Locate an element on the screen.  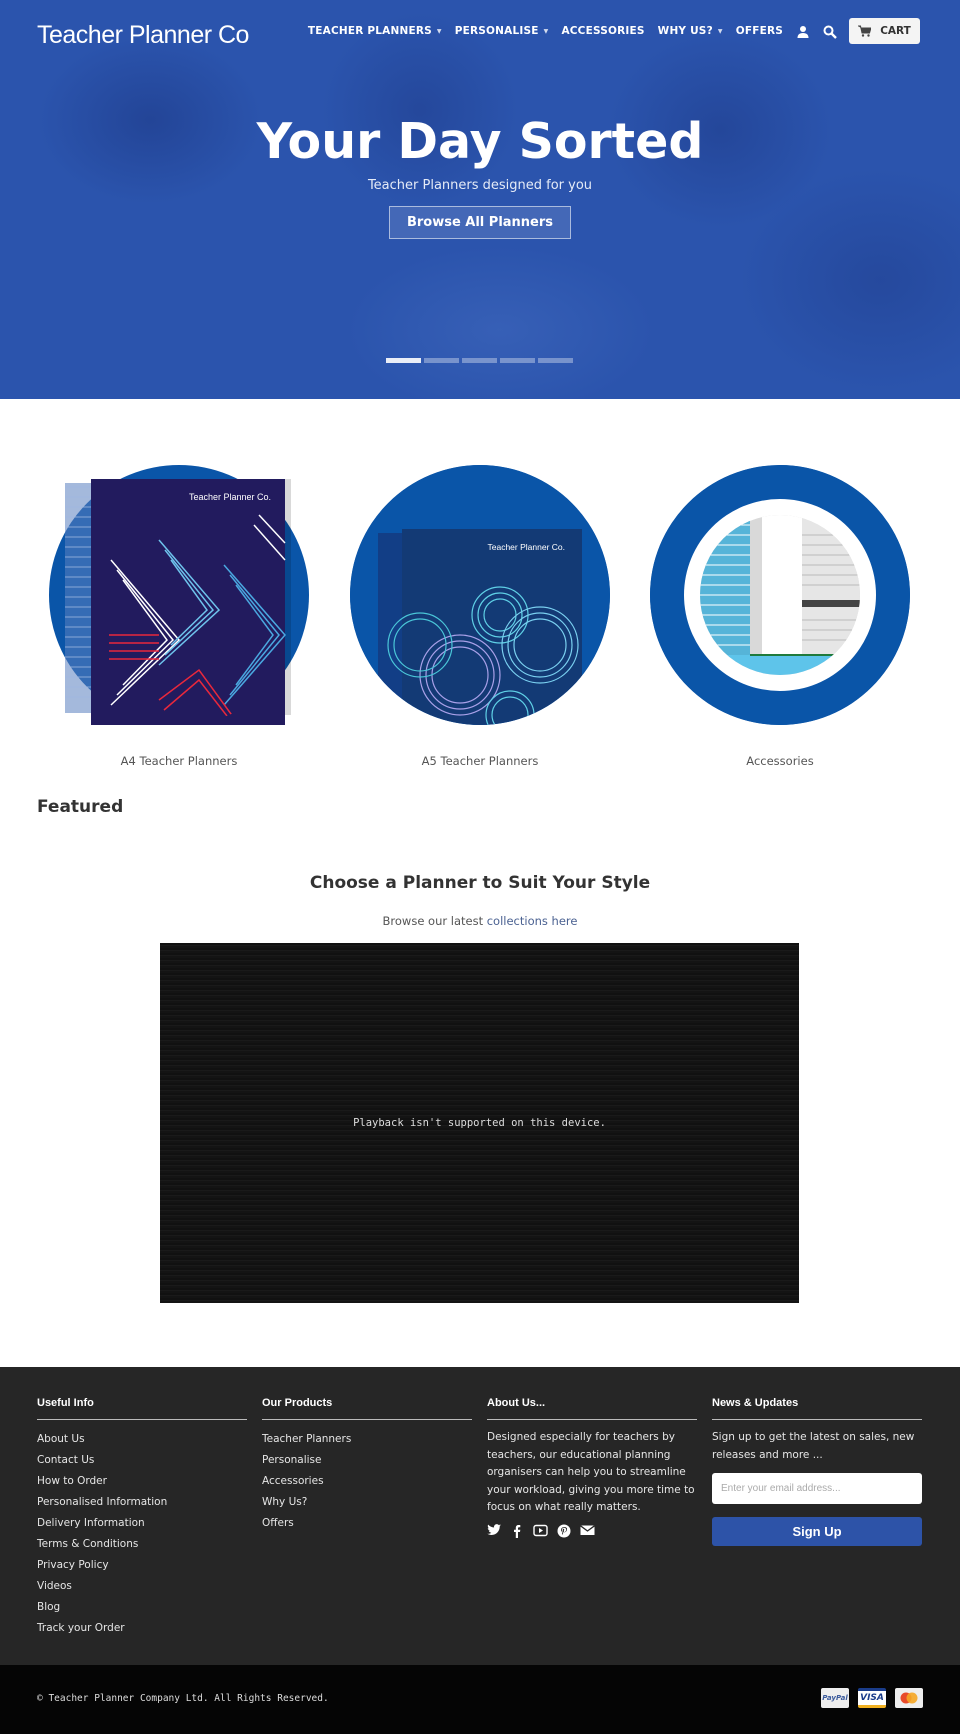
hero-subtitle: Teacher Planners designed for you is located at coordinates (480, 185).